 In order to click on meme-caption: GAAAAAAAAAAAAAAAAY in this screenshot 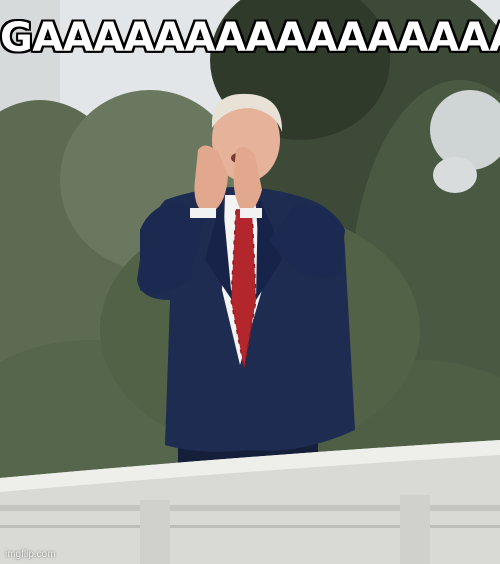, I will do `click(250, 38)`.